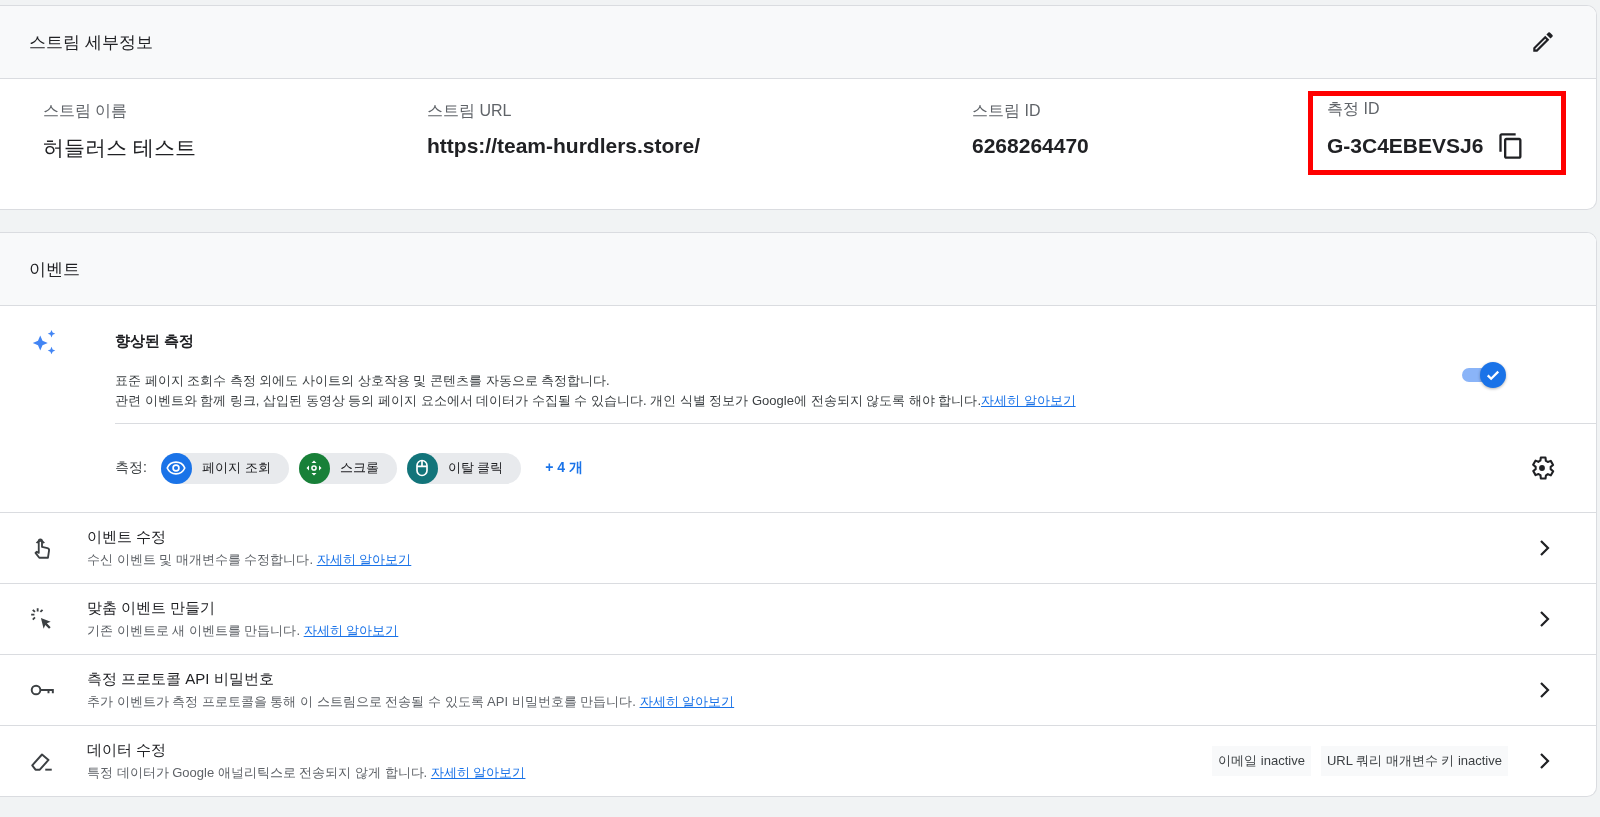 The image size is (1600, 817). Describe the element at coordinates (127, 537) in the screenshot. I see `row-title: 이벤트 수정` at that location.